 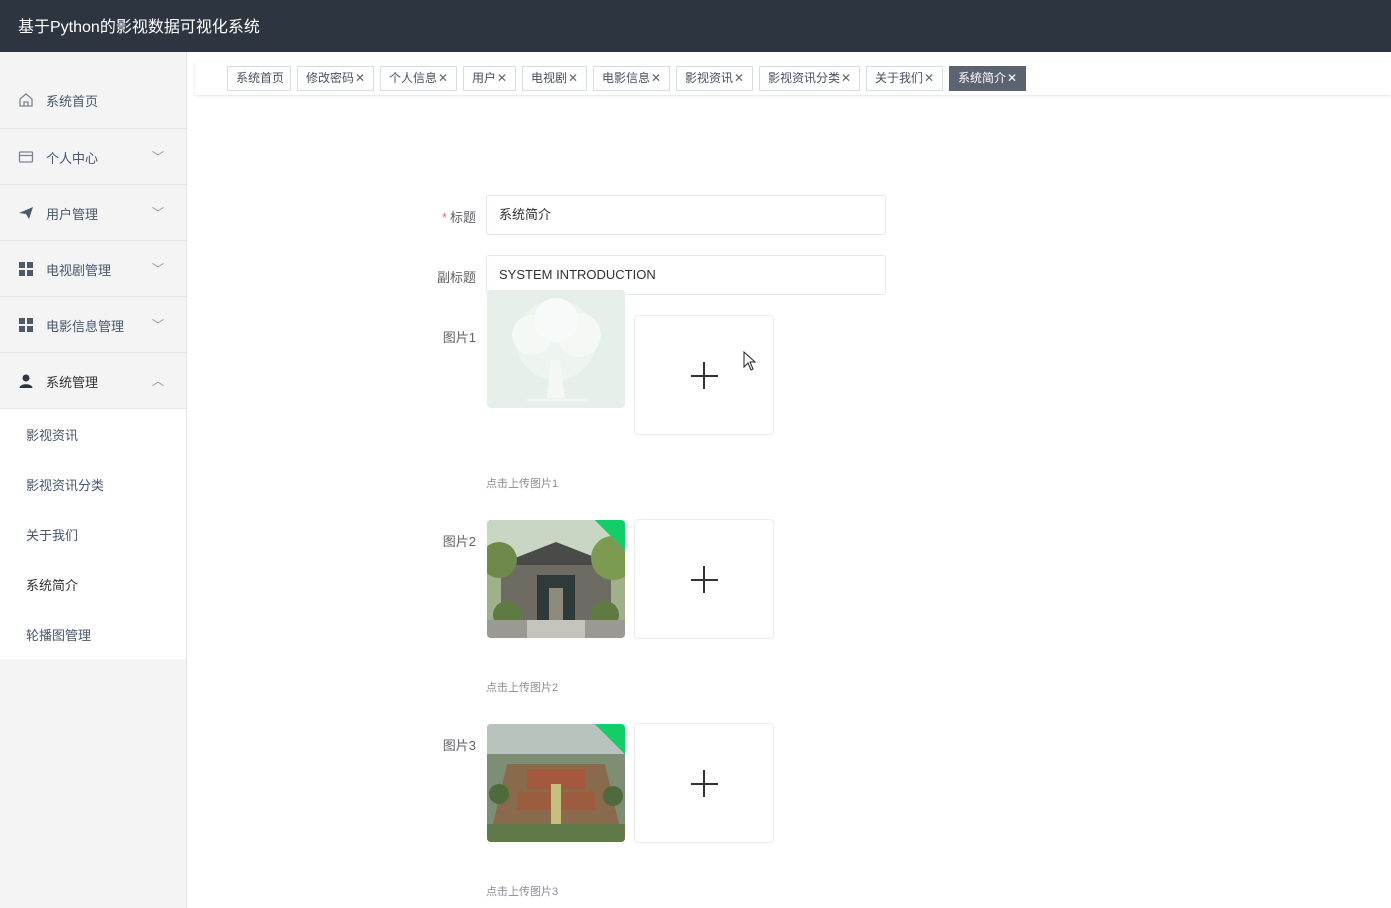 What do you see at coordinates (52, 435) in the screenshot?
I see `submenu-item-label: 影视资讯` at bounding box center [52, 435].